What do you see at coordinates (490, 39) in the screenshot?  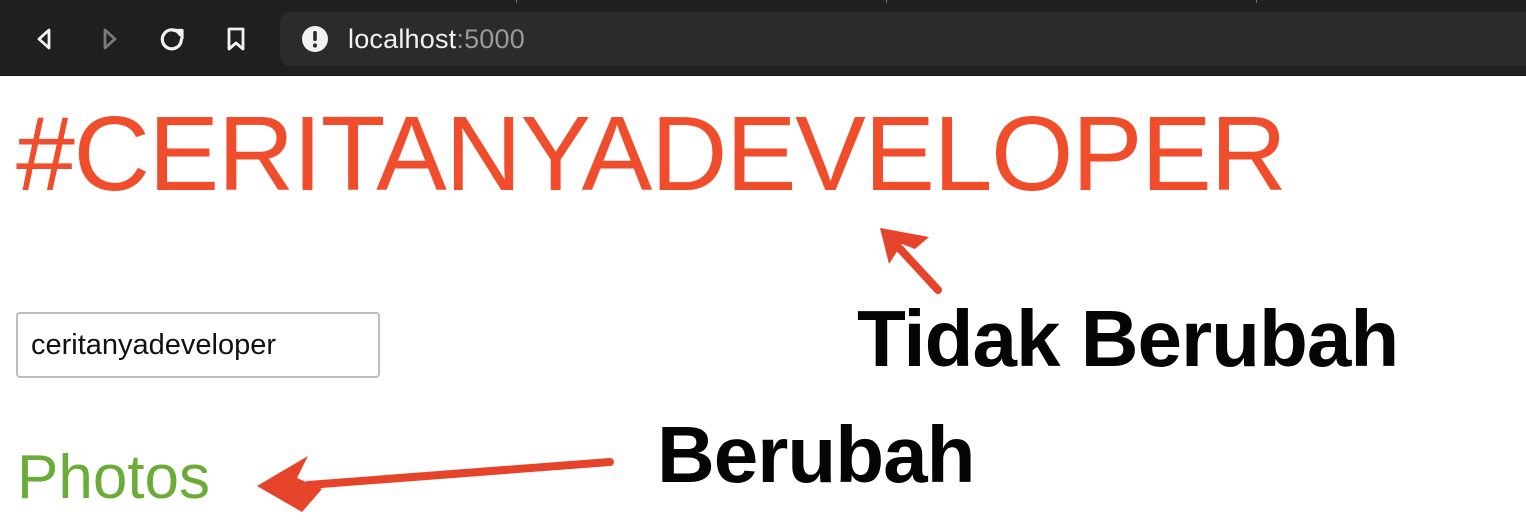 I see `url-port: :5000` at bounding box center [490, 39].